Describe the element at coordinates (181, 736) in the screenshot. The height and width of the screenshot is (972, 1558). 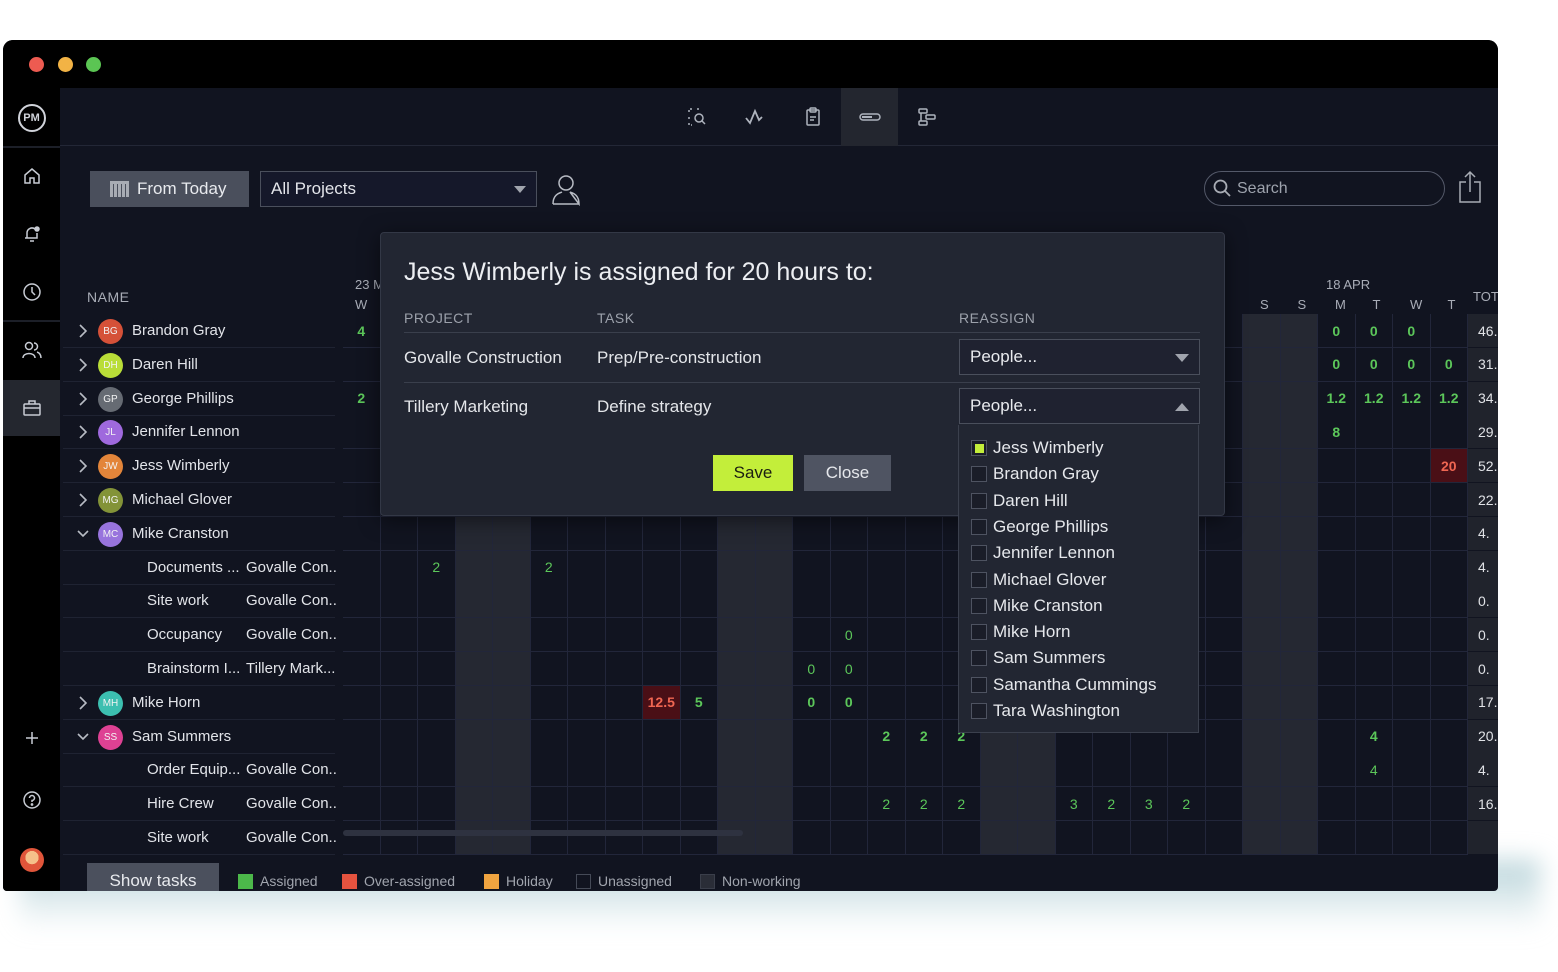
I see `person-name: Sam Summers` at that location.